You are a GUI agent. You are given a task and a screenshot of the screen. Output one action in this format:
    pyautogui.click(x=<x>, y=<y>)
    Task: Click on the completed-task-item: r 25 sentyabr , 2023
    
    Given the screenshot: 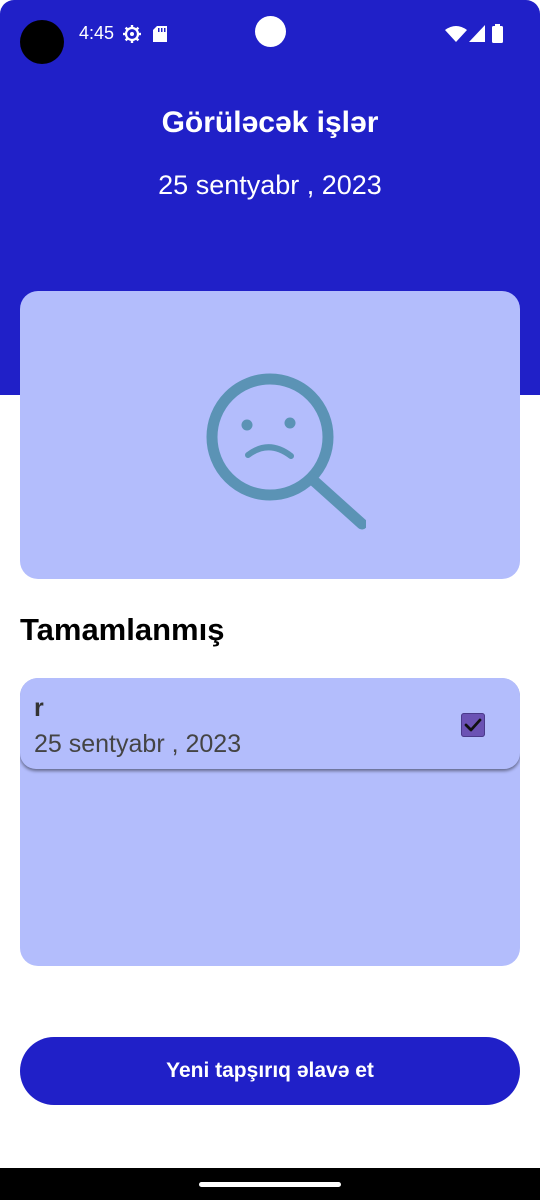 What is the action you would take?
    pyautogui.click(x=270, y=723)
    